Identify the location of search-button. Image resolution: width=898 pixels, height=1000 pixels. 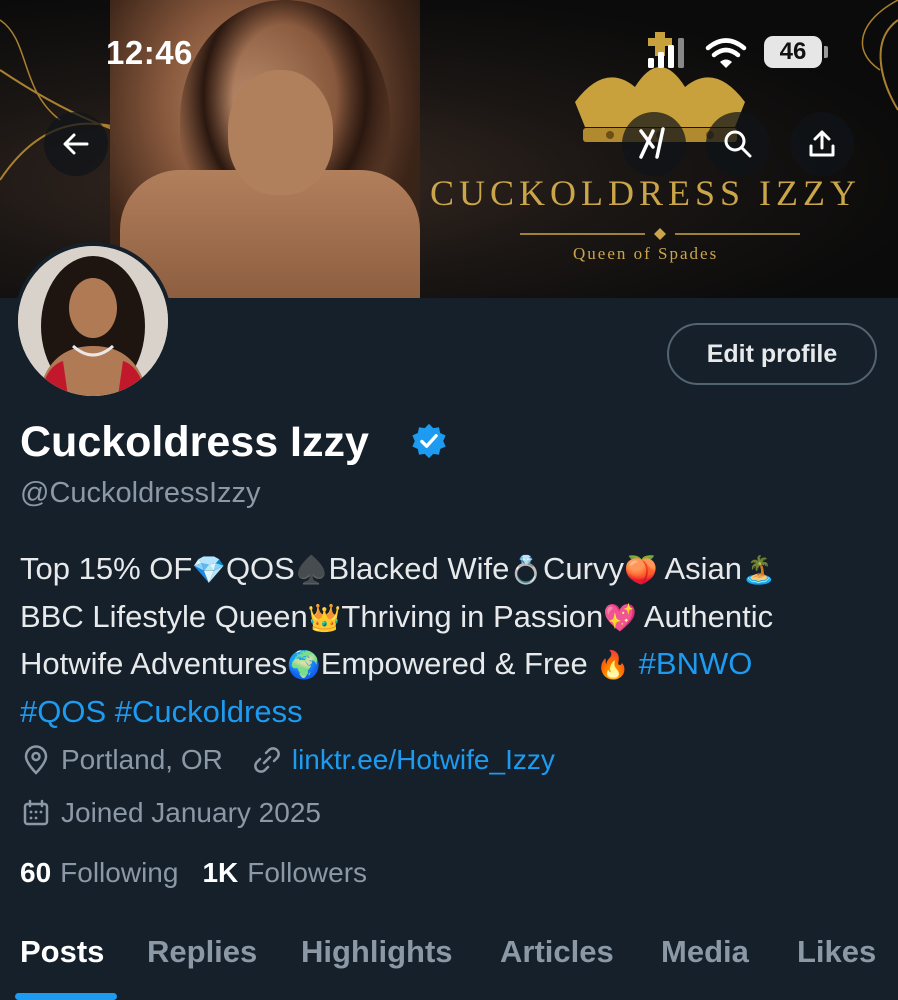
(738, 144).